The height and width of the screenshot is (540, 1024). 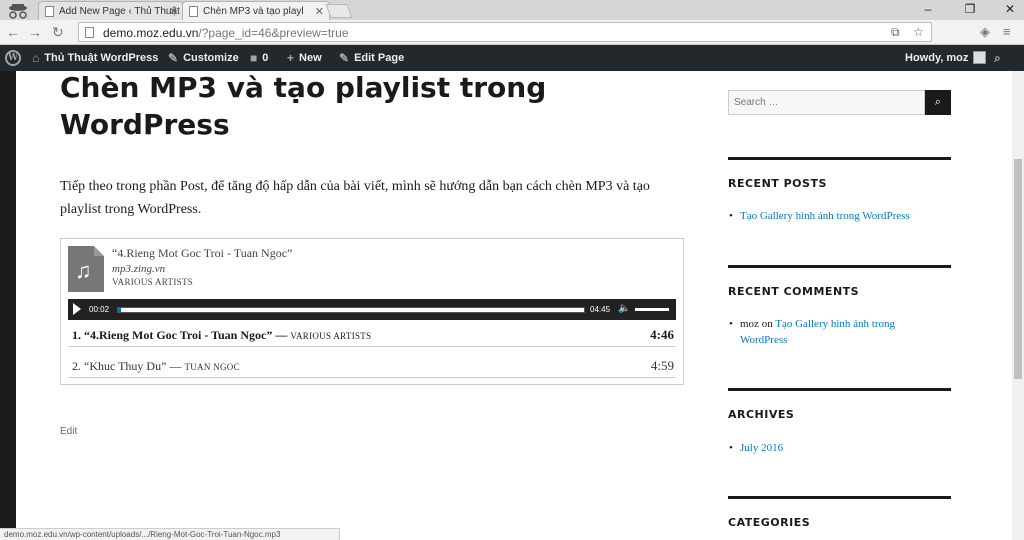 What do you see at coordinates (173, 58) in the screenshot?
I see `brush-icon: ✎` at bounding box center [173, 58].